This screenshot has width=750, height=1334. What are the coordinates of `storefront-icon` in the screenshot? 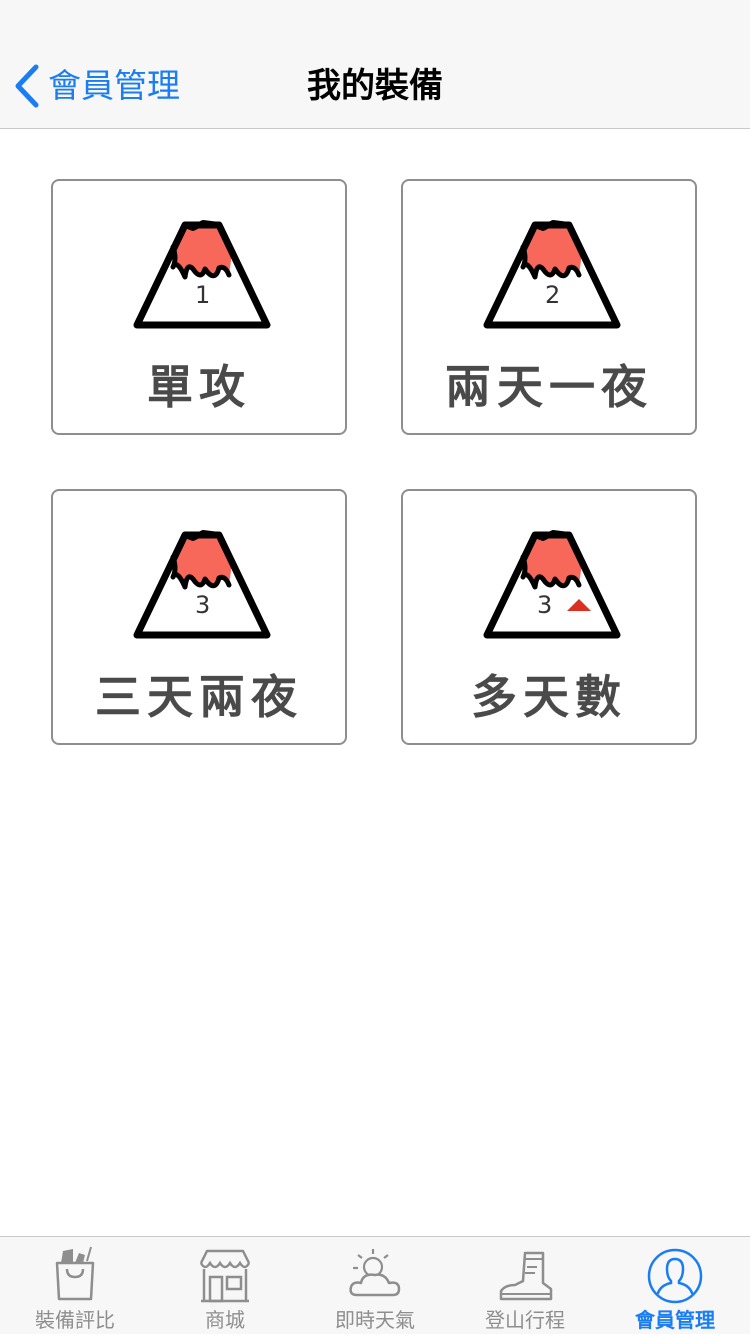 It's located at (225, 1276).